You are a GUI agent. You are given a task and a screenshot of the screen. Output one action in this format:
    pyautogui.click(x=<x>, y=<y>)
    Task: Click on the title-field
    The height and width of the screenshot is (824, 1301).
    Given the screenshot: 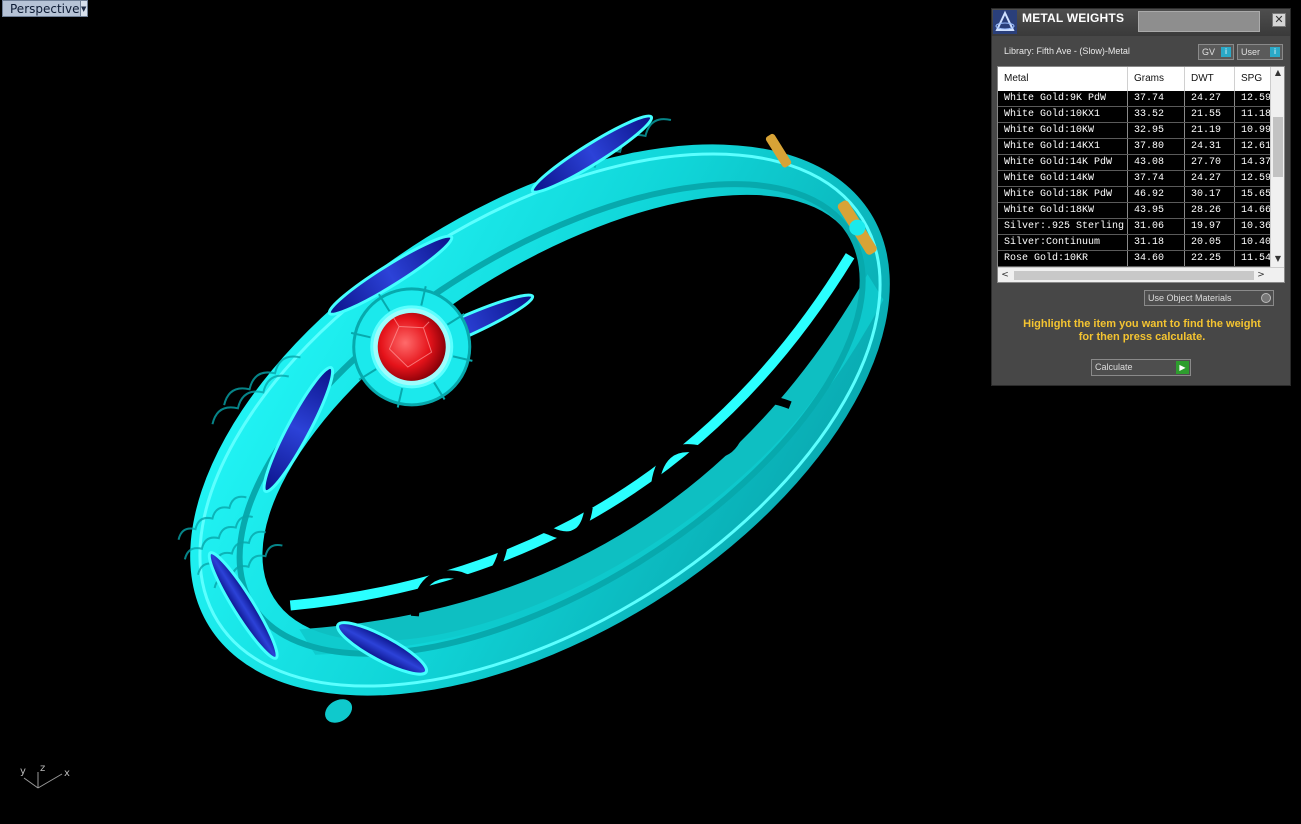 What is the action you would take?
    pyautogui.click(x=1199, y=21)
    